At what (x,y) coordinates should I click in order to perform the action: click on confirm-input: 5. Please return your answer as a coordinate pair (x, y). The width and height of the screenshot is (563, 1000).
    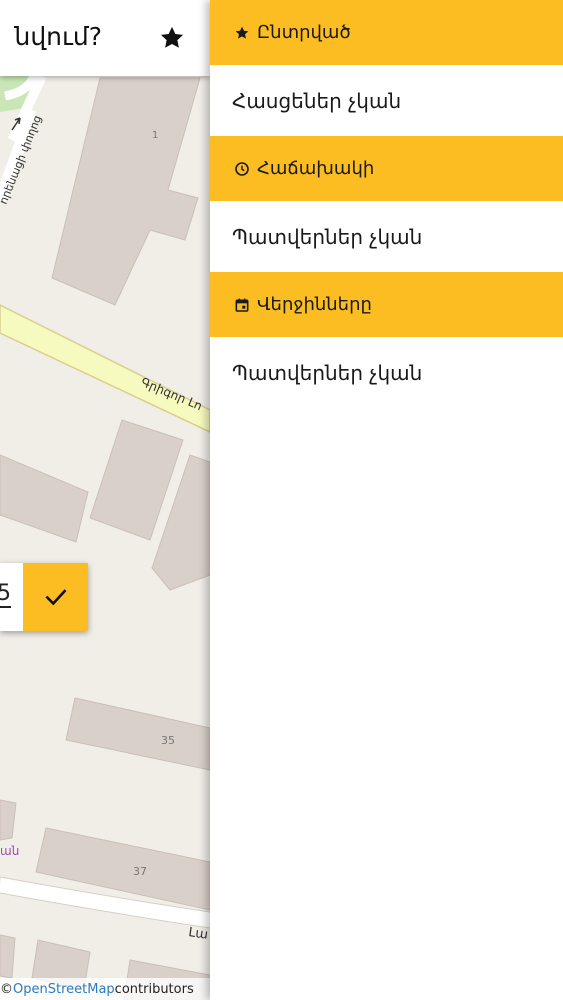
    Looking at the image, I should click on (11, 597).